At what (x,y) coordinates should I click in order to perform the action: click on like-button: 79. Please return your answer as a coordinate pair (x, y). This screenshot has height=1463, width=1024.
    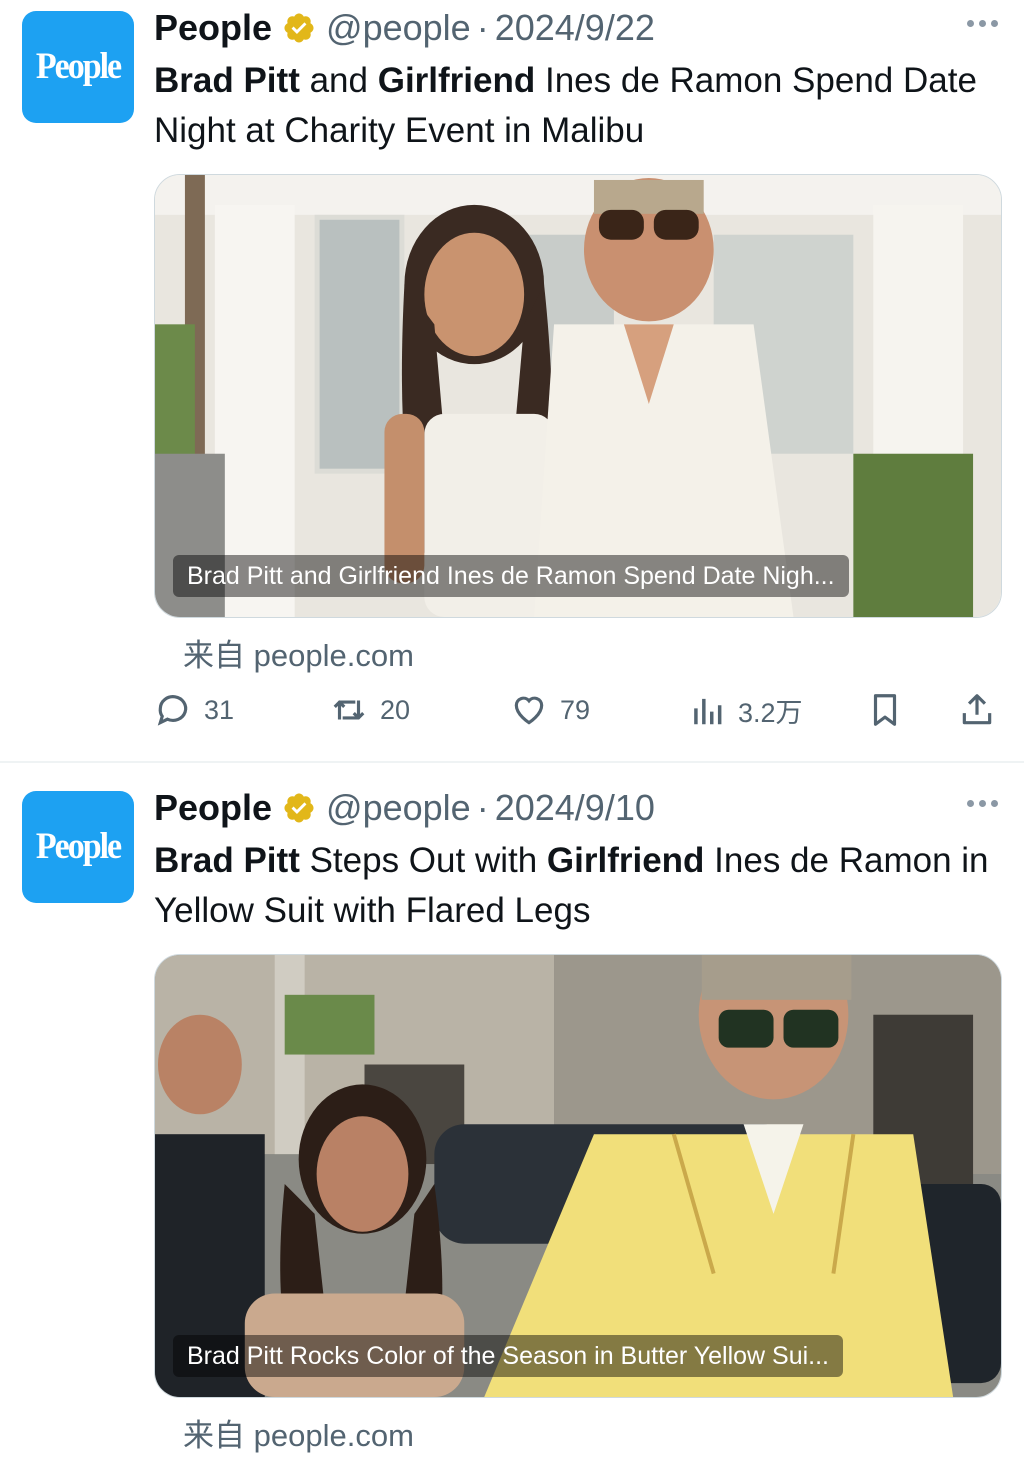
    Looking at the image, I should click on (550, 710).